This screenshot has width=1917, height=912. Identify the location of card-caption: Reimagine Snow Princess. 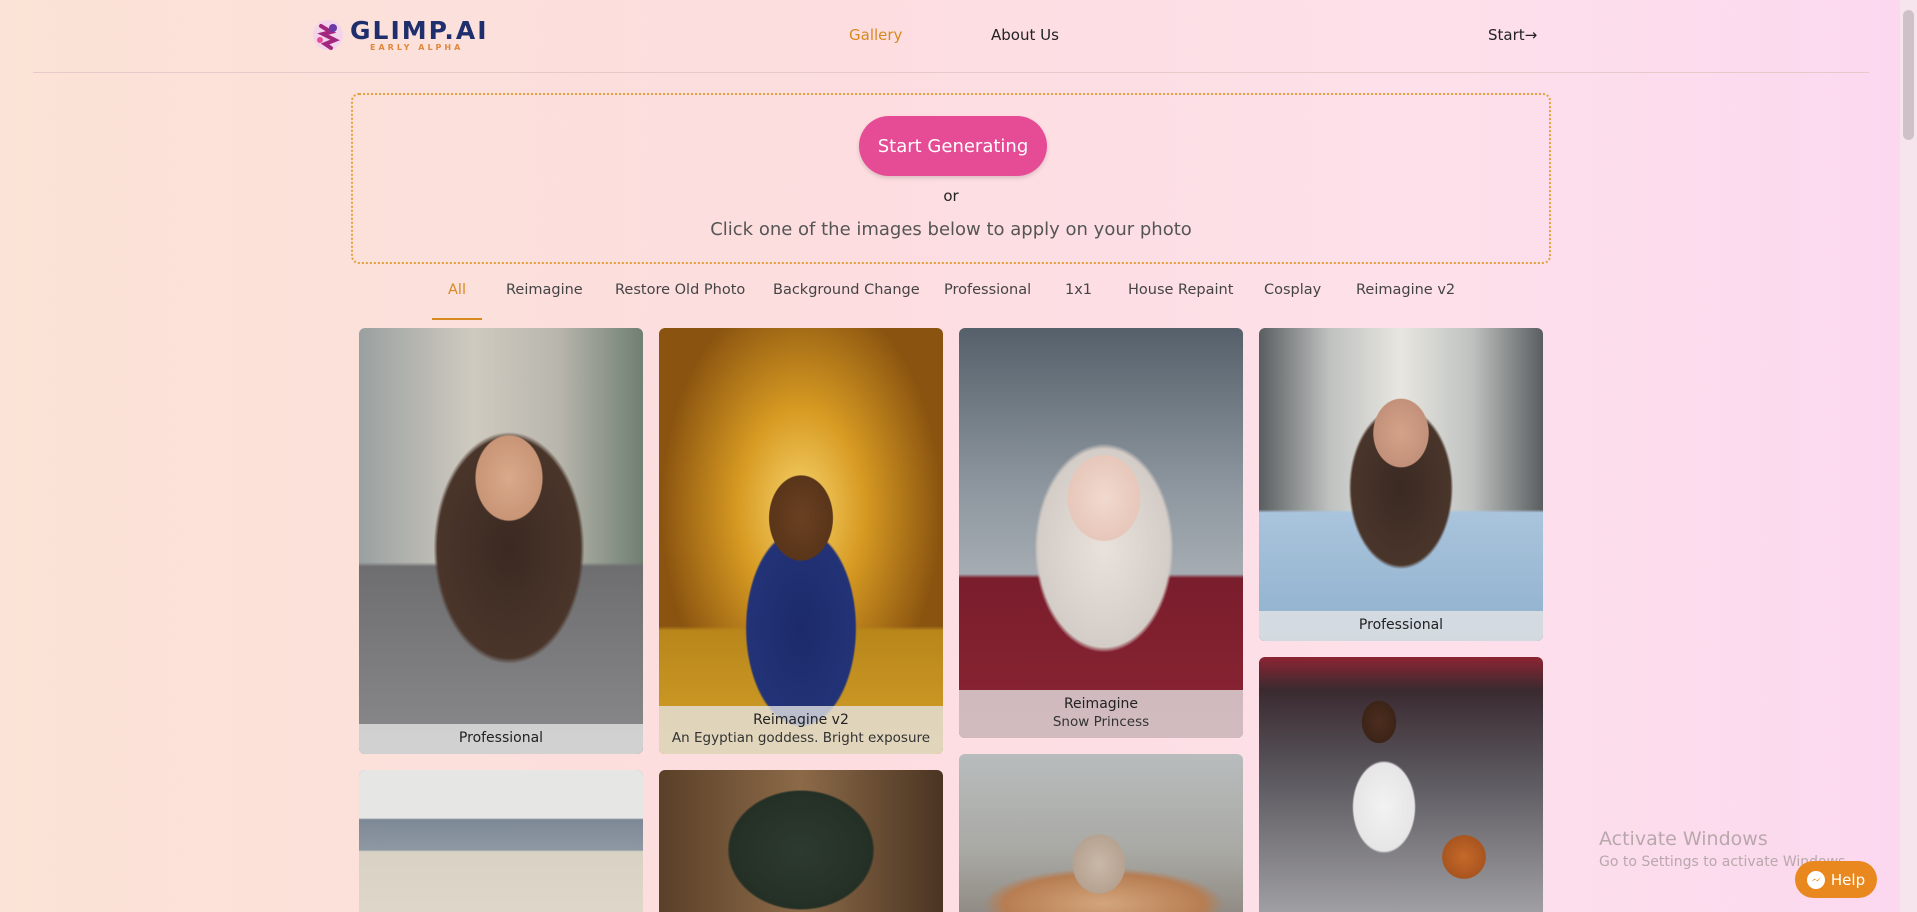
(1101, 714).